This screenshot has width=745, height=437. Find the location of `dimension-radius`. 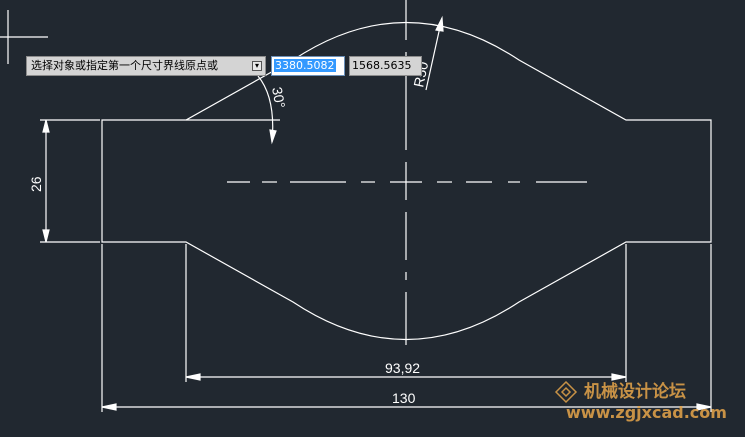

dimension-radius is located at coordinates (434, 53).